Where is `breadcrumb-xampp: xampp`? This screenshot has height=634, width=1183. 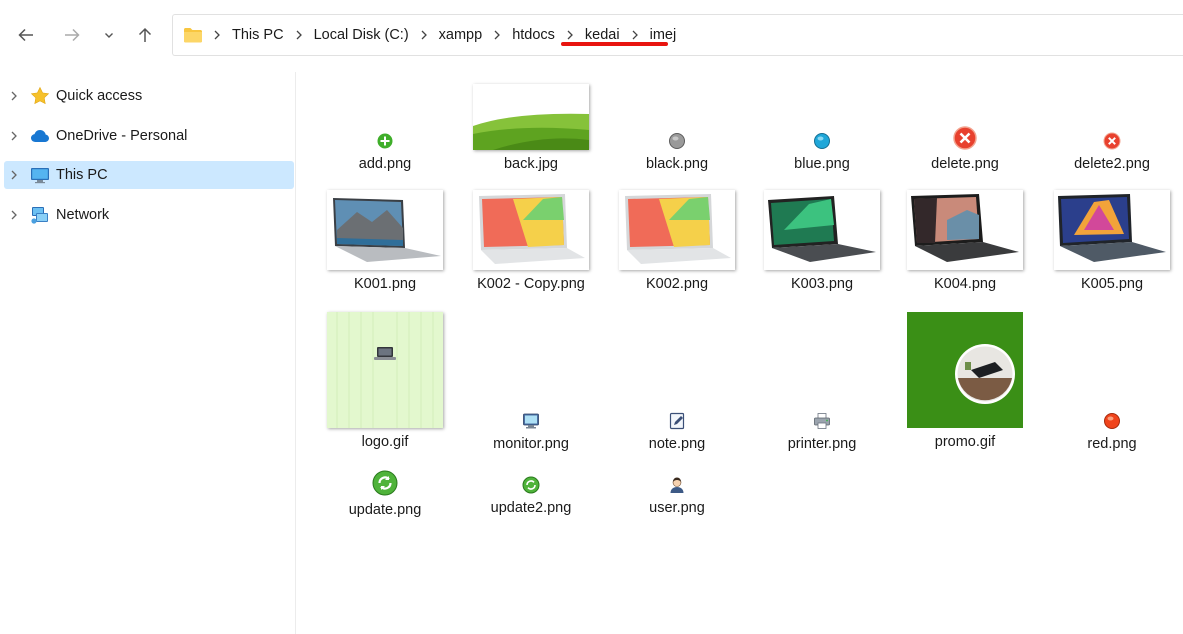
breadcrumb-xampp: xampp is located at coordinates (461, 35).